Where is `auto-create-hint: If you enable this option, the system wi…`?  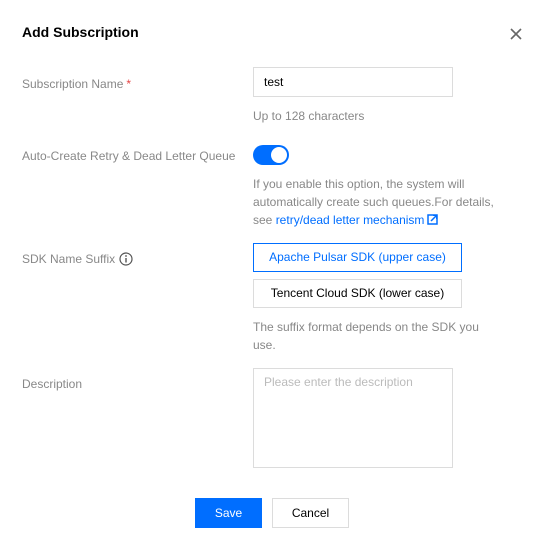
auto-create-hint: If you enable this option, the system wi… is located at coordinates (373, 202).